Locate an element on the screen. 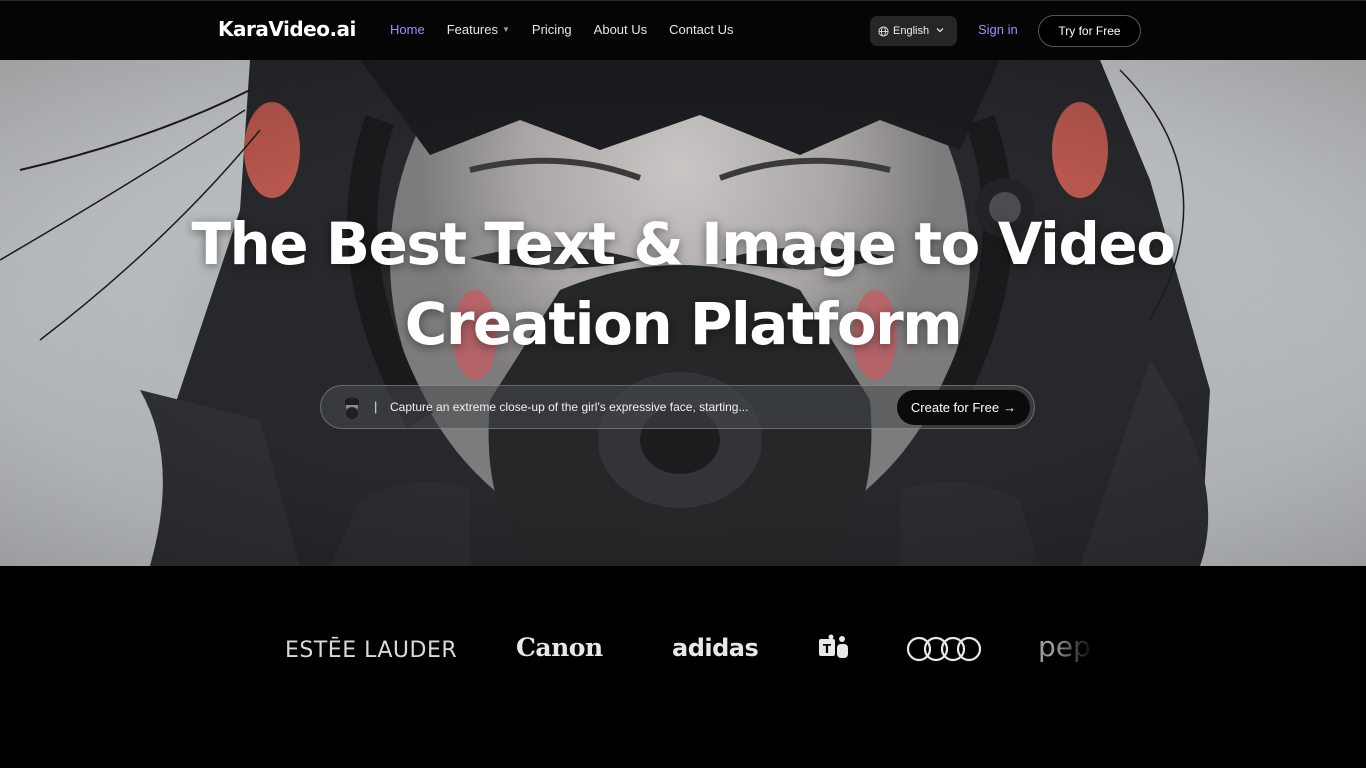 Image resolution: width=1366 pixels, height=768 pixels. site-logo: KaraVideo.ai is located at coordinates (287, 29).